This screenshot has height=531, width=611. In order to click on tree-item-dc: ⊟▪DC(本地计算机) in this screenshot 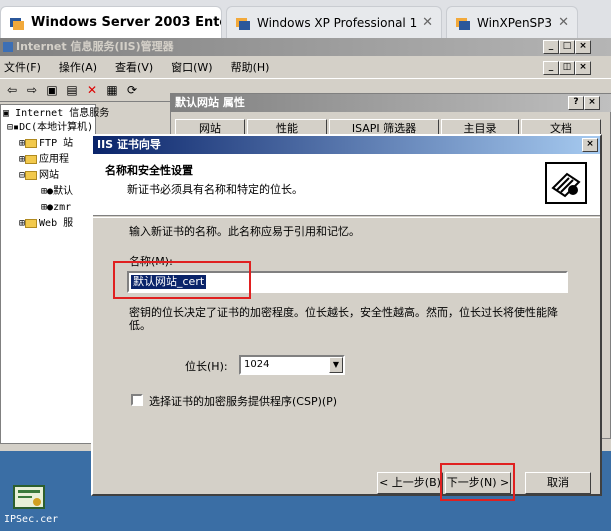, I will do `click(50, 127)`.